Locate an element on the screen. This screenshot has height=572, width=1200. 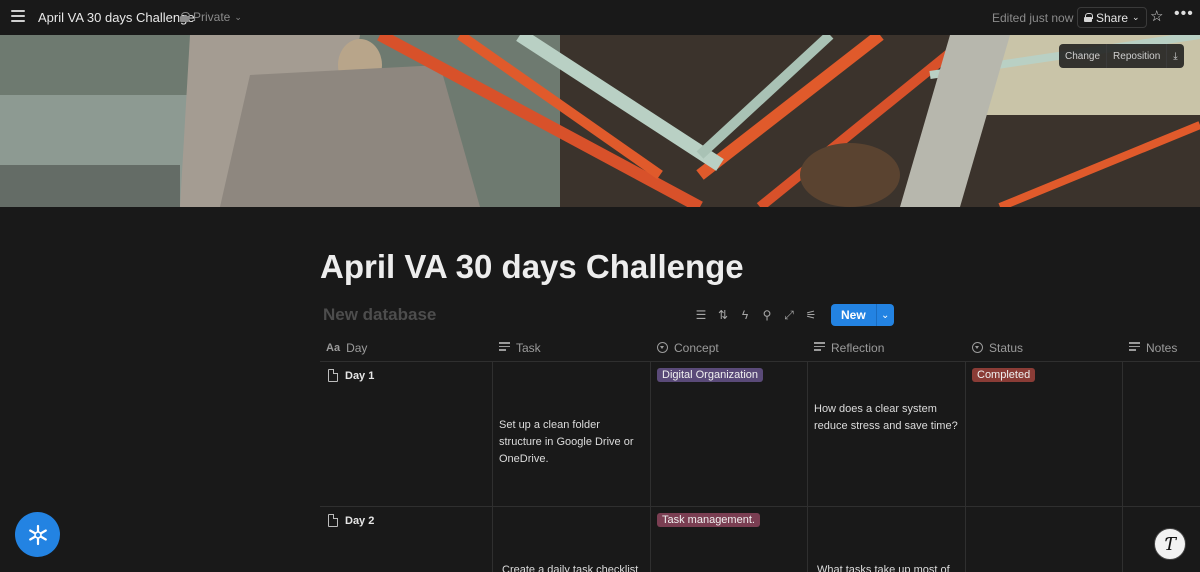
change-cover-button: Change is located at coordinates (1083, 56).